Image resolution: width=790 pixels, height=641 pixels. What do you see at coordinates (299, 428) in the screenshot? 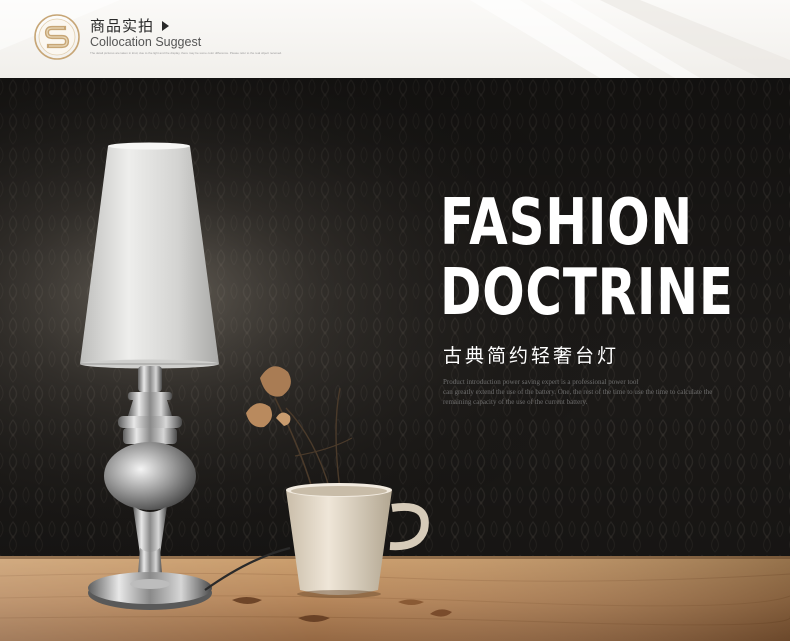
I see `dried-flowers-icon` at bounding box center [299, 428].